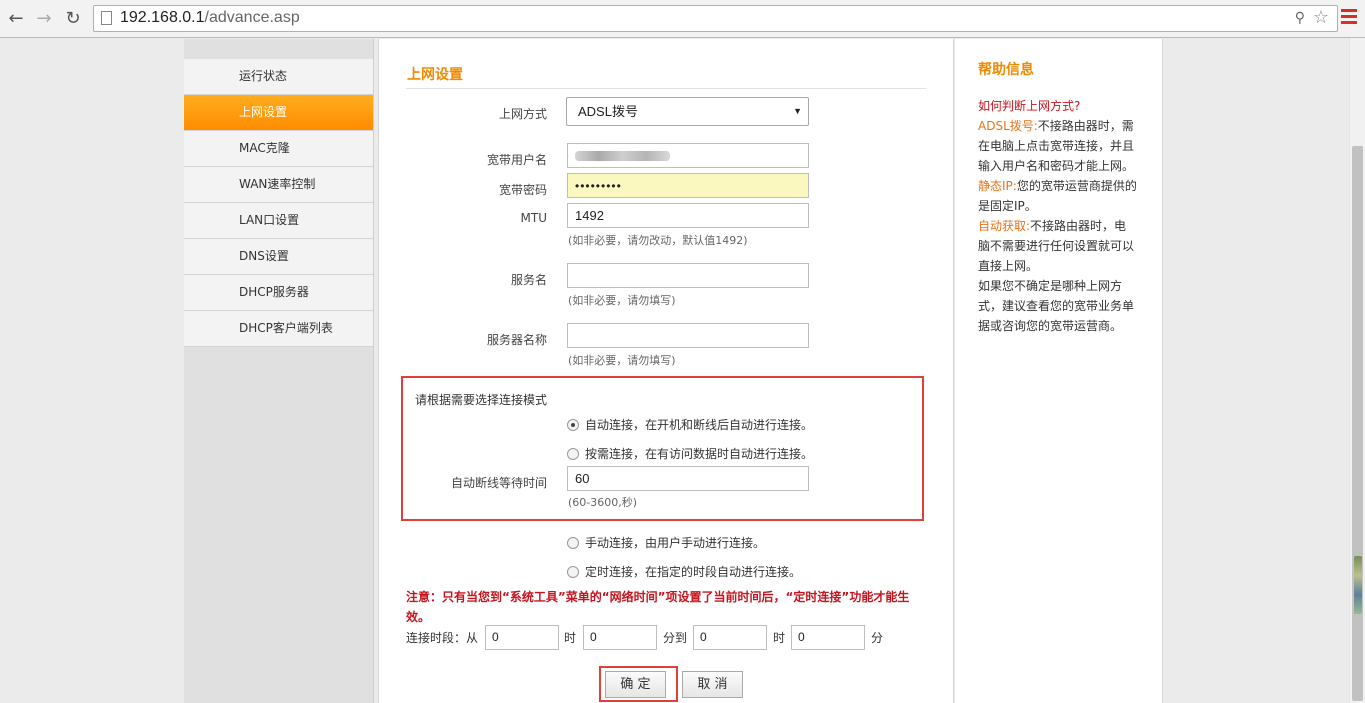 This screenshot has width=1365, height=703. I want to click on mode-auto-option: 自动连接，在开机和断线后自动进行连接。, so click(690, 424).